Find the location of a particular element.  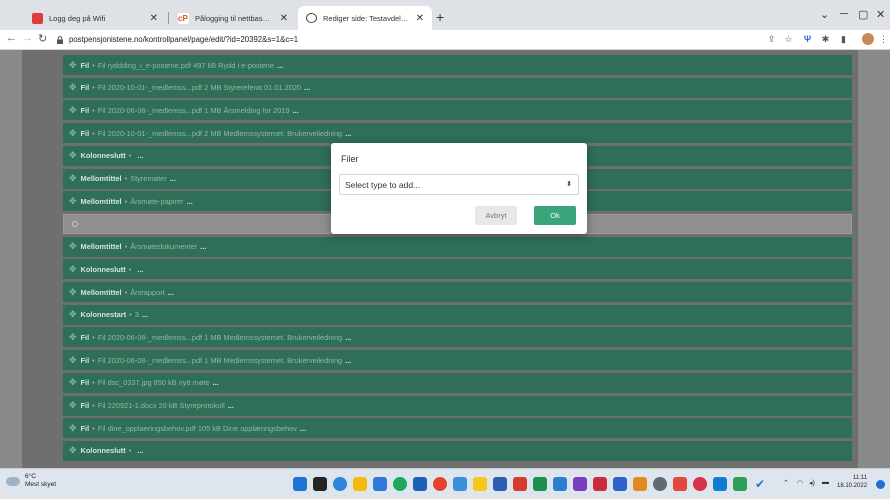

minimize-icon: ─ is located at coordinates (844, 14).